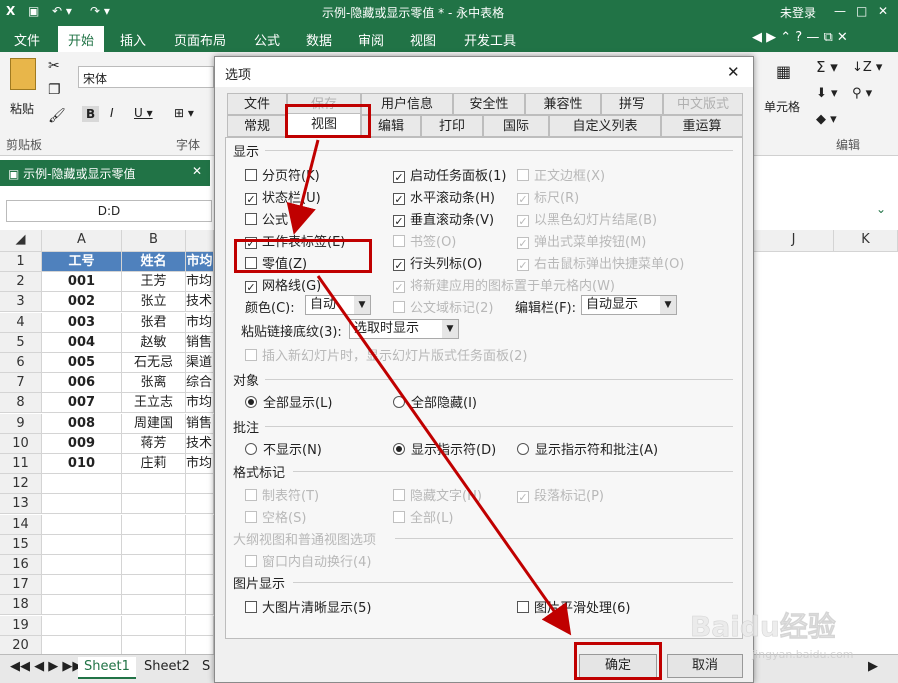 Image resolution: width=898 pixels, height=683 pixels. I want to click on table-cell: 005, so click(82, 363).